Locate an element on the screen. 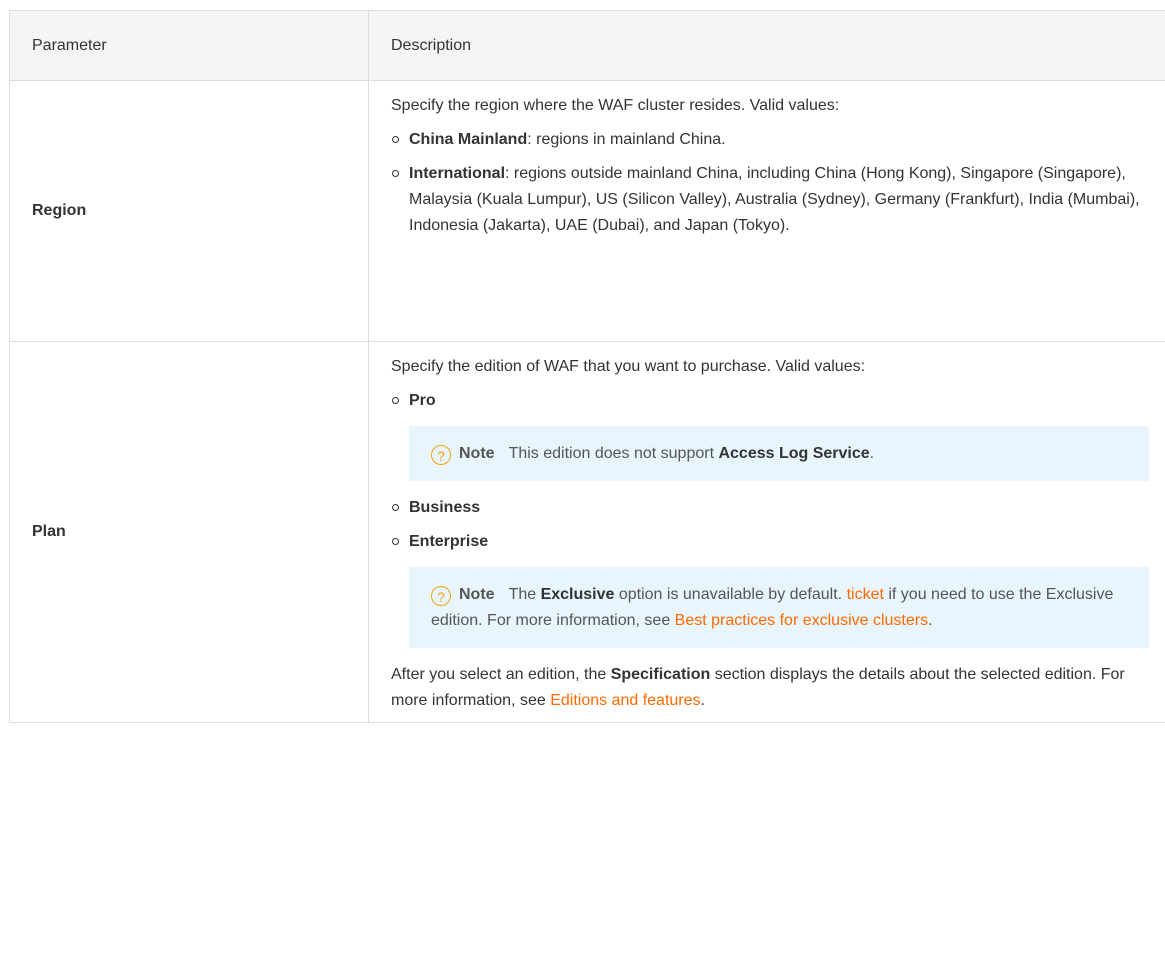  note-term: Exclusive is located at coordinates (577, 594).